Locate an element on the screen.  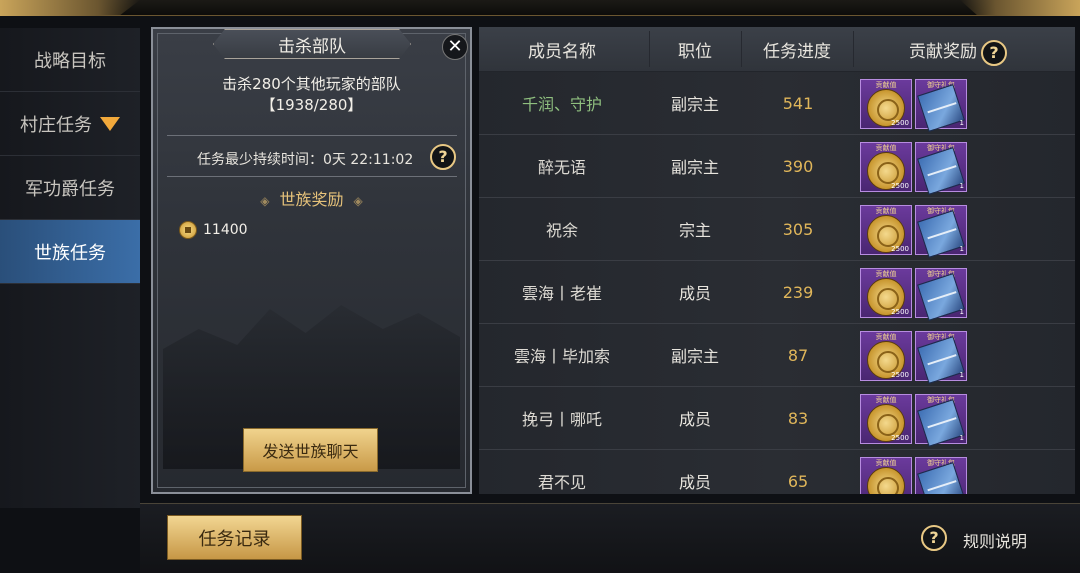
task-progress-text: 【1938/280】 is located at coordinates (311, 105).